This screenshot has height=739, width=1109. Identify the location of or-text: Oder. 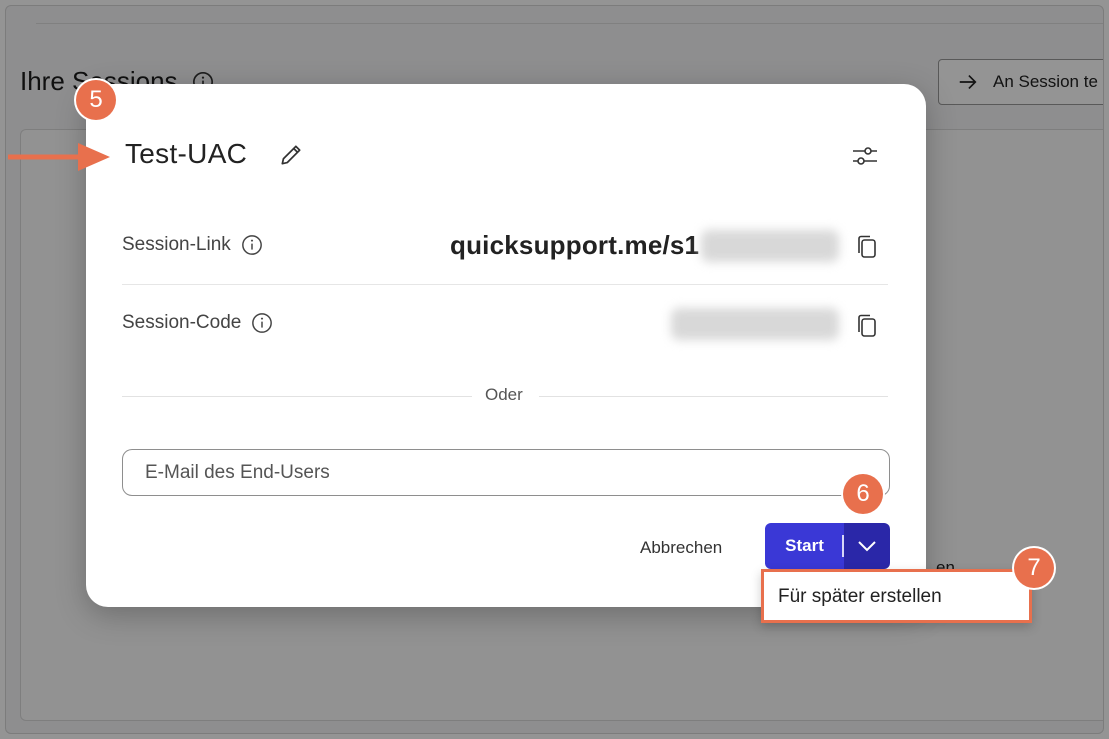
(504, 394).